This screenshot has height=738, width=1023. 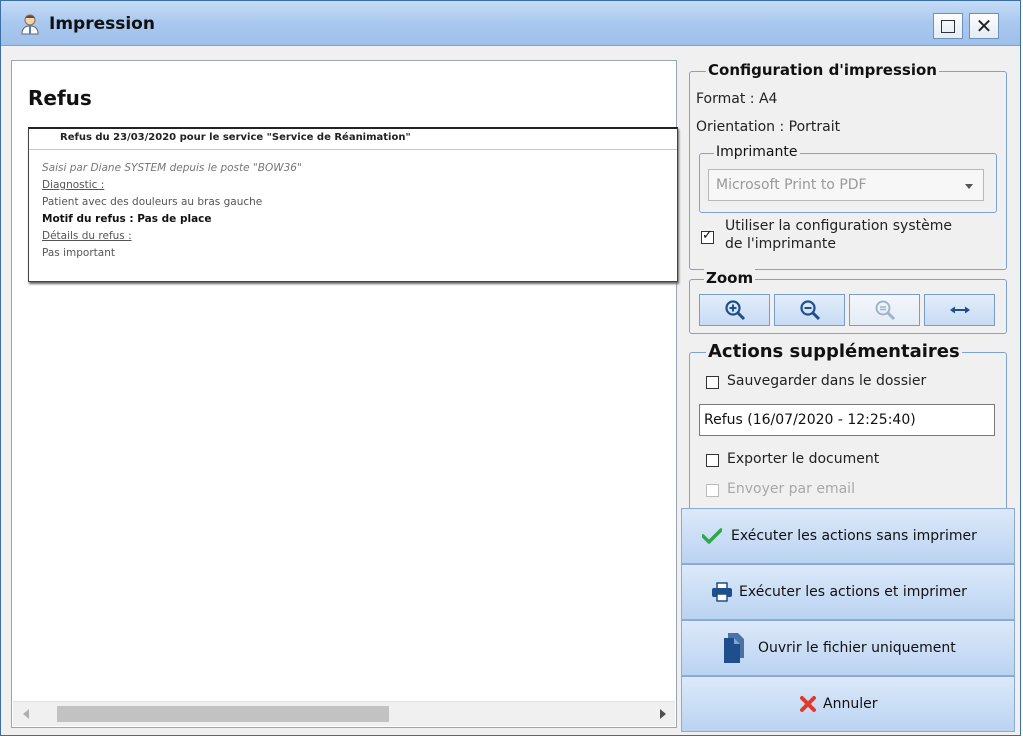 What do you see at coordinates (223, 714) in the screenshot?
I see `scrollbar-thumb` at bounding box center [223, 714].